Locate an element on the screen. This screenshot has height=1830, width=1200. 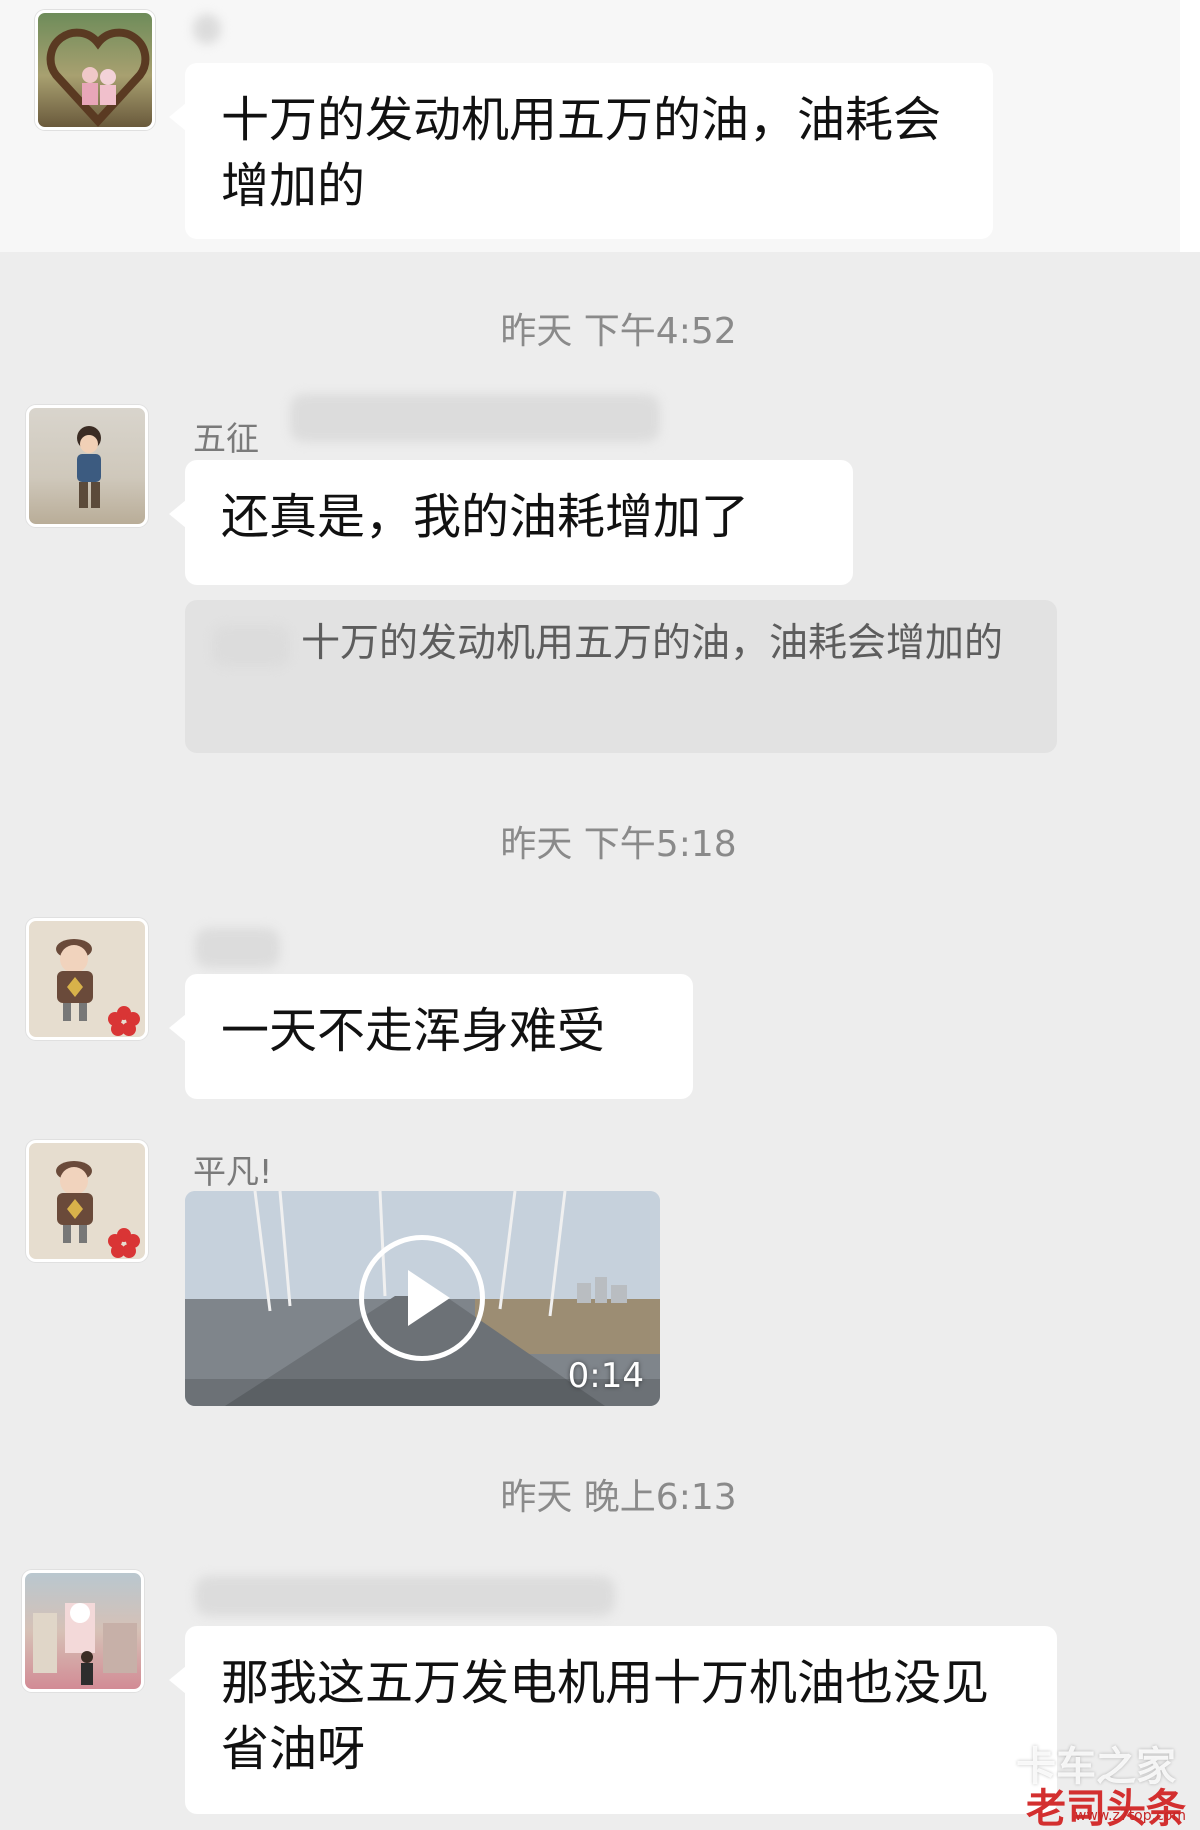
play-icon is located at coordinates (422, 1298).